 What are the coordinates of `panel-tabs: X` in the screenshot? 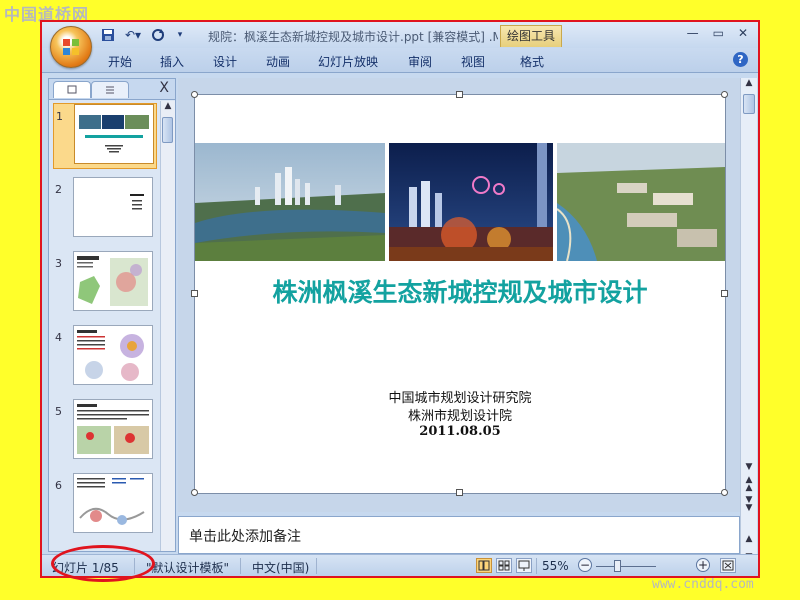 It's located at (112, 89).